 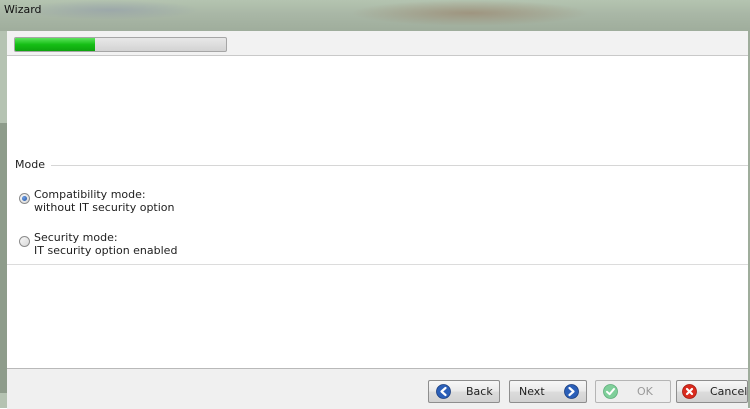 I want to click on check-circle-icon, so click(x=610, y=391).